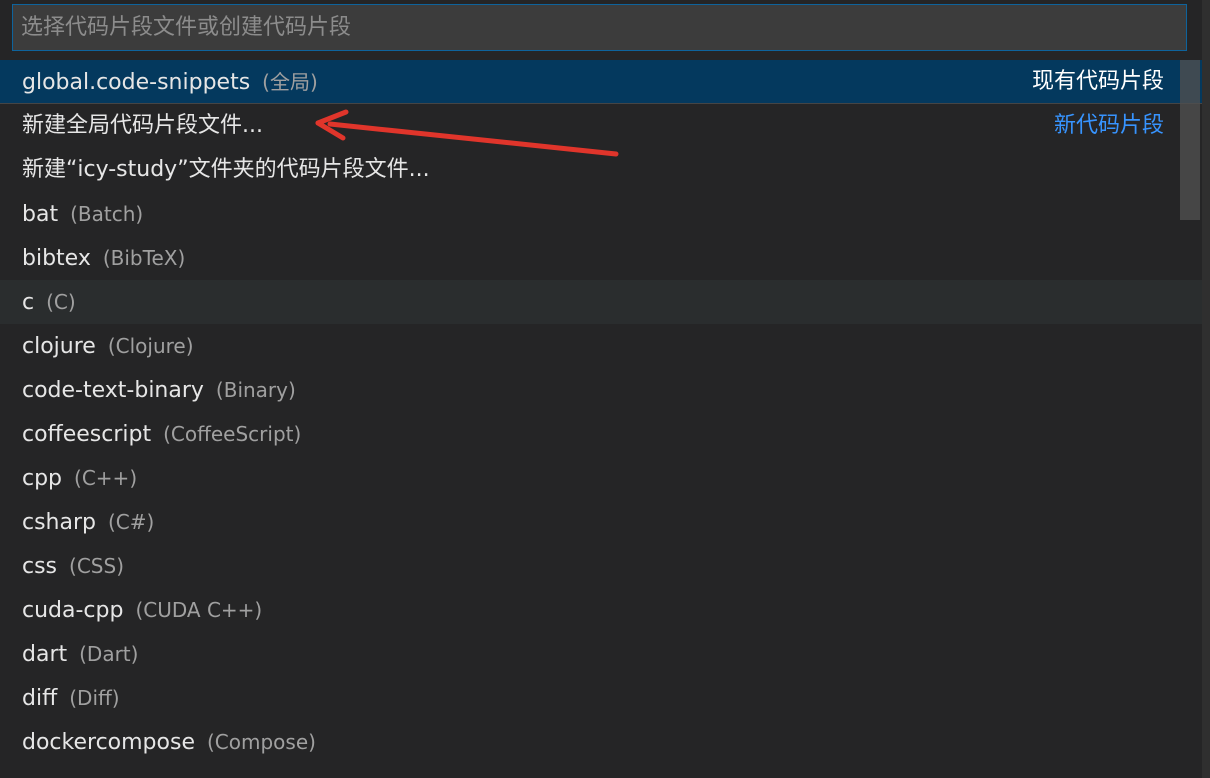 This screenshot has height=778, width=1210. Describe the element at coordinates (601, 522) in the screenshot. I see `list-item: csharp (C#)` at that location.